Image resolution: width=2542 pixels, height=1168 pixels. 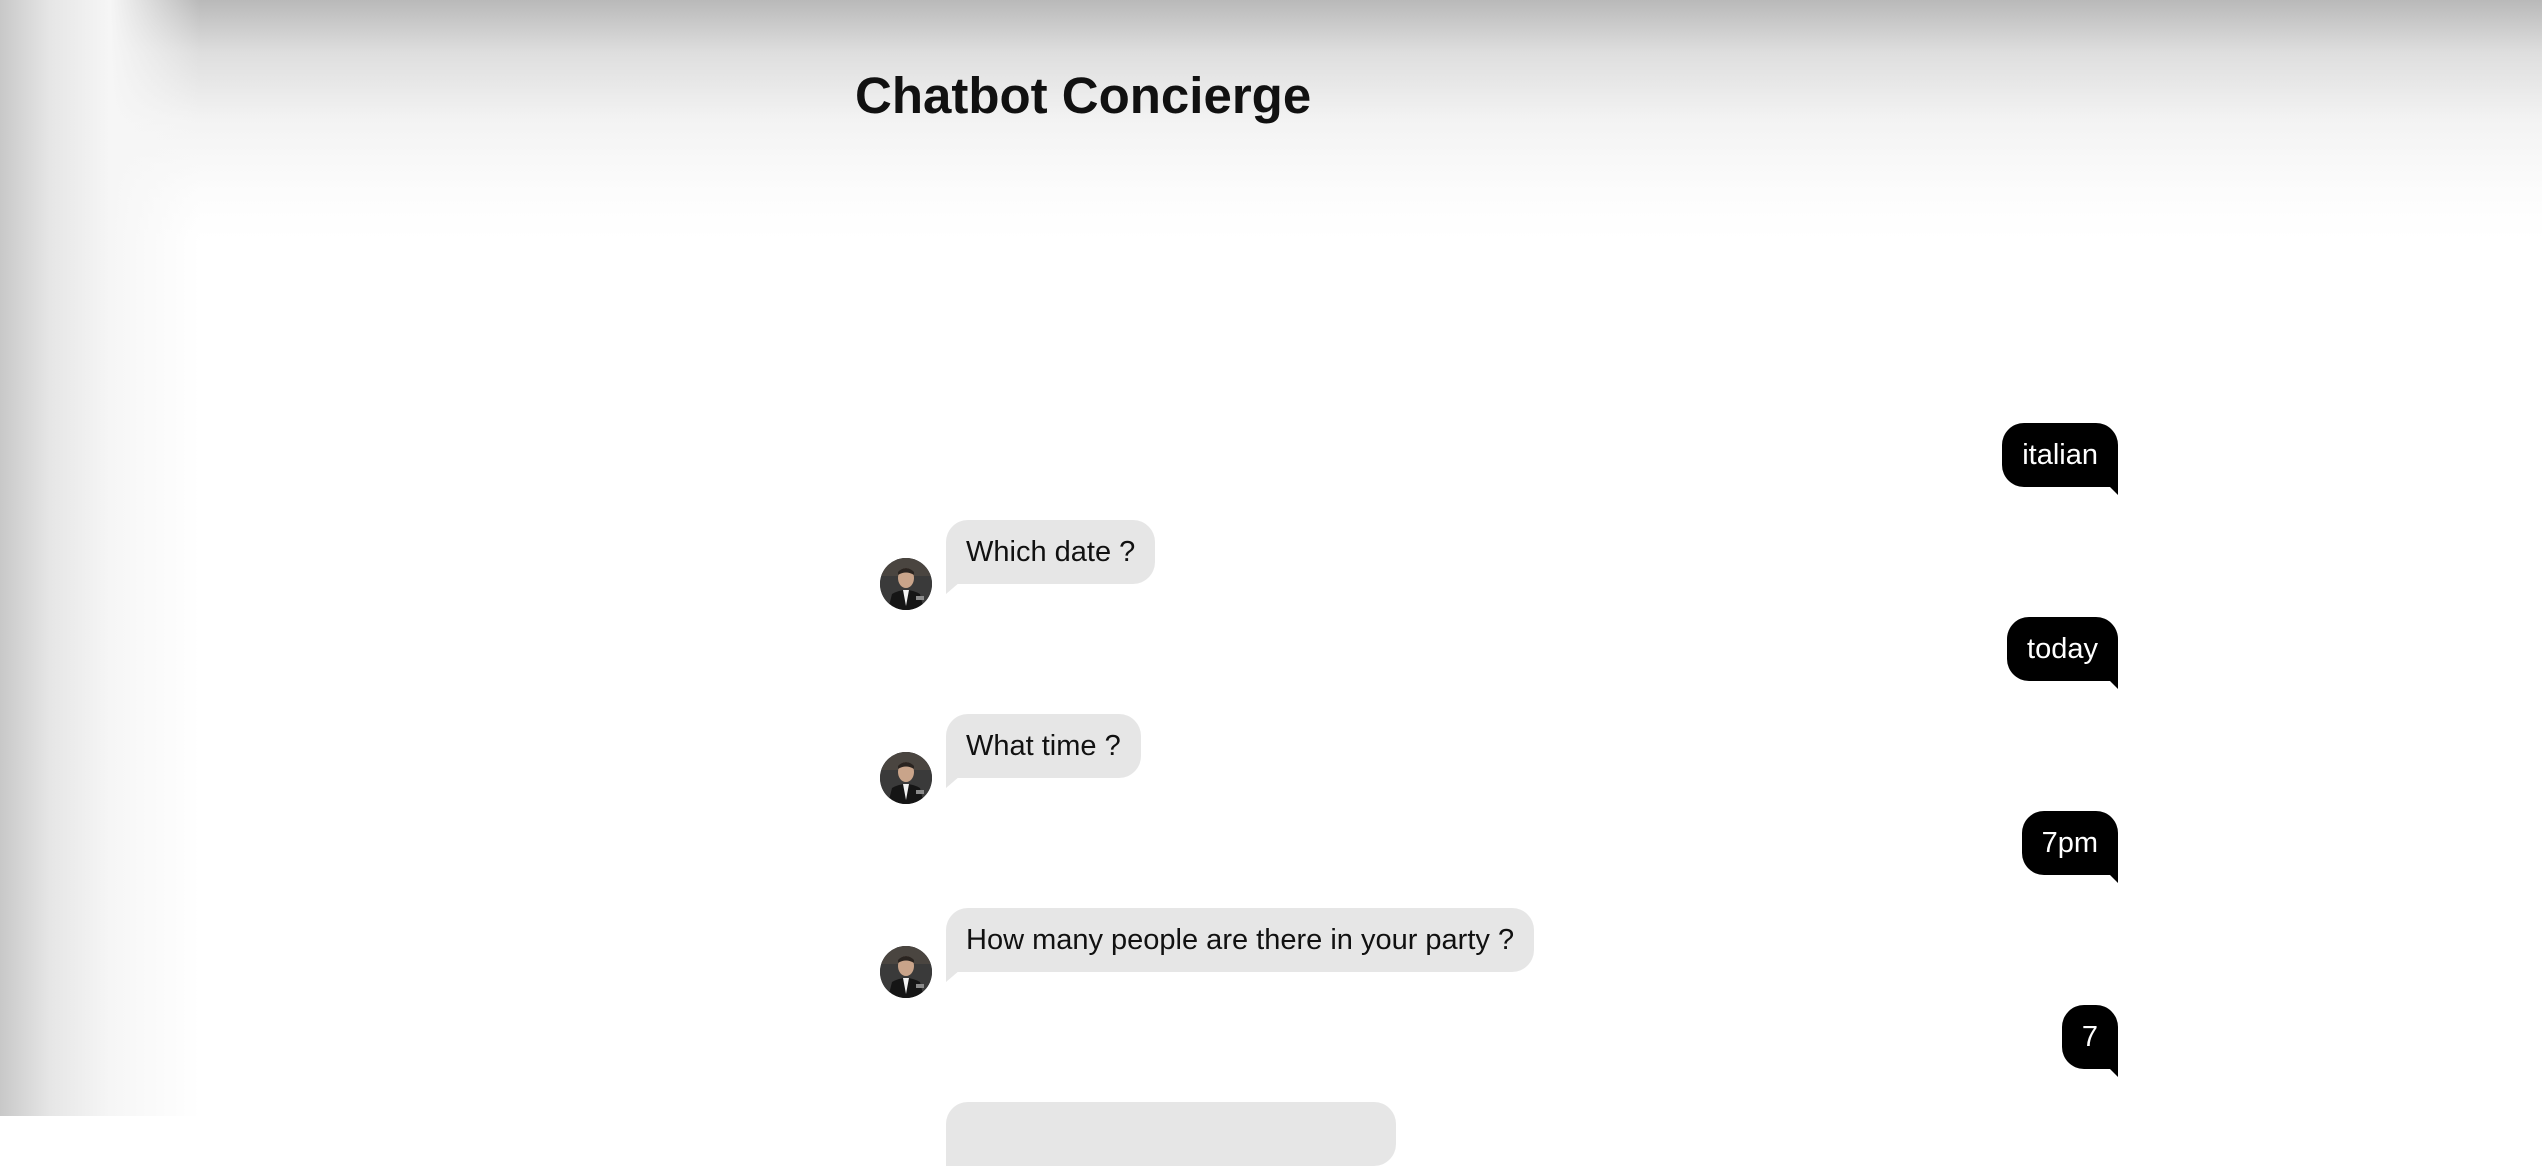 What do you see at coordinates (1043, 746) in the screenshot?
I see `bot-message-bubble: What time ?` at bounding box center [1043, 746].